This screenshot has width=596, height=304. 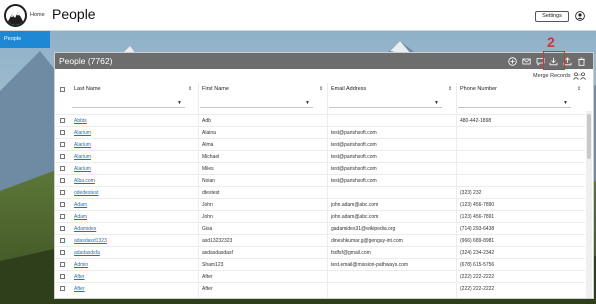 What do you see at coordinates (208, 169) in the screenshot?
I see `first-name-cell: Miles` at bounding box center [208, 169].